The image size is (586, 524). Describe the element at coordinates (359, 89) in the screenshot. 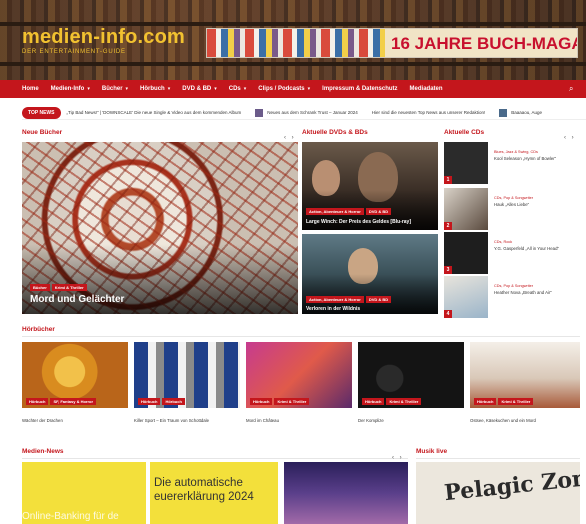

I see `nav-item-impressum-datenschutz: Impressum & Datenschutz` at that location.